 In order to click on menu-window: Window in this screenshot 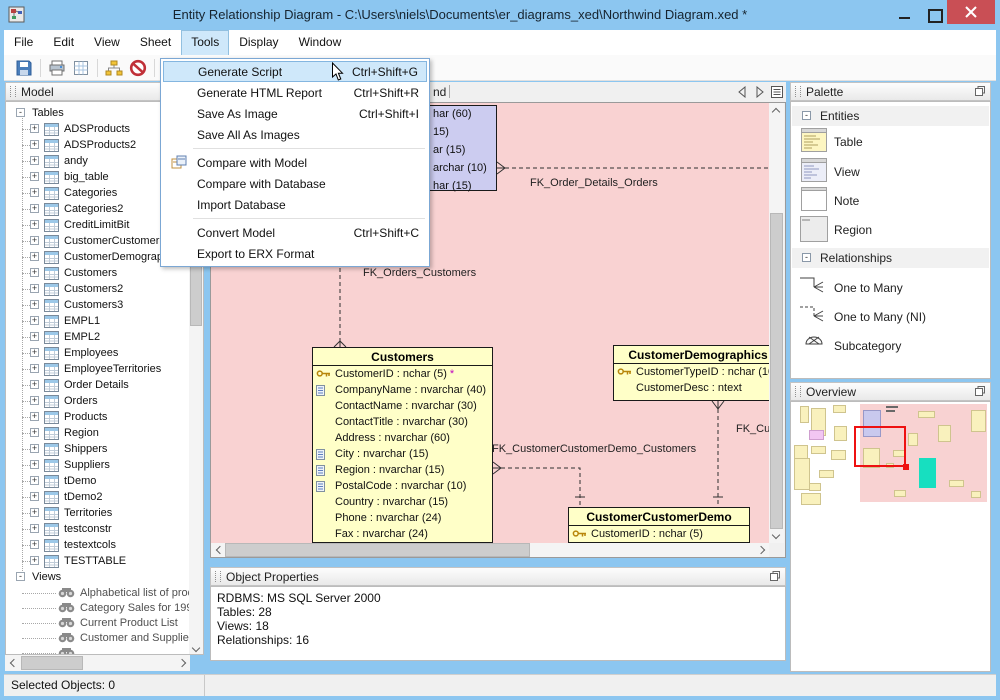, I will do `click(320, 42)`.